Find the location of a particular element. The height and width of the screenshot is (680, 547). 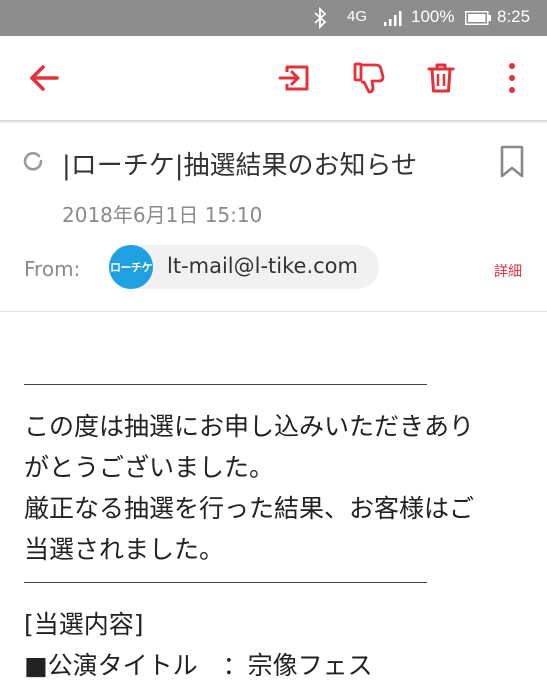

battery-icon is located at coordinates (478, 18).